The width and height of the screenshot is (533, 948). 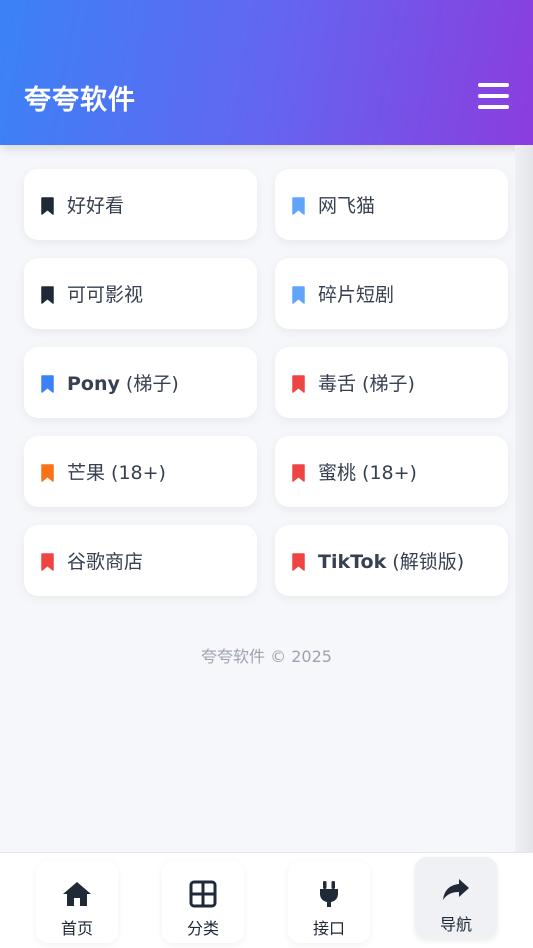 I want to click on nav-interface: 接口, so click(x=329, y=902).